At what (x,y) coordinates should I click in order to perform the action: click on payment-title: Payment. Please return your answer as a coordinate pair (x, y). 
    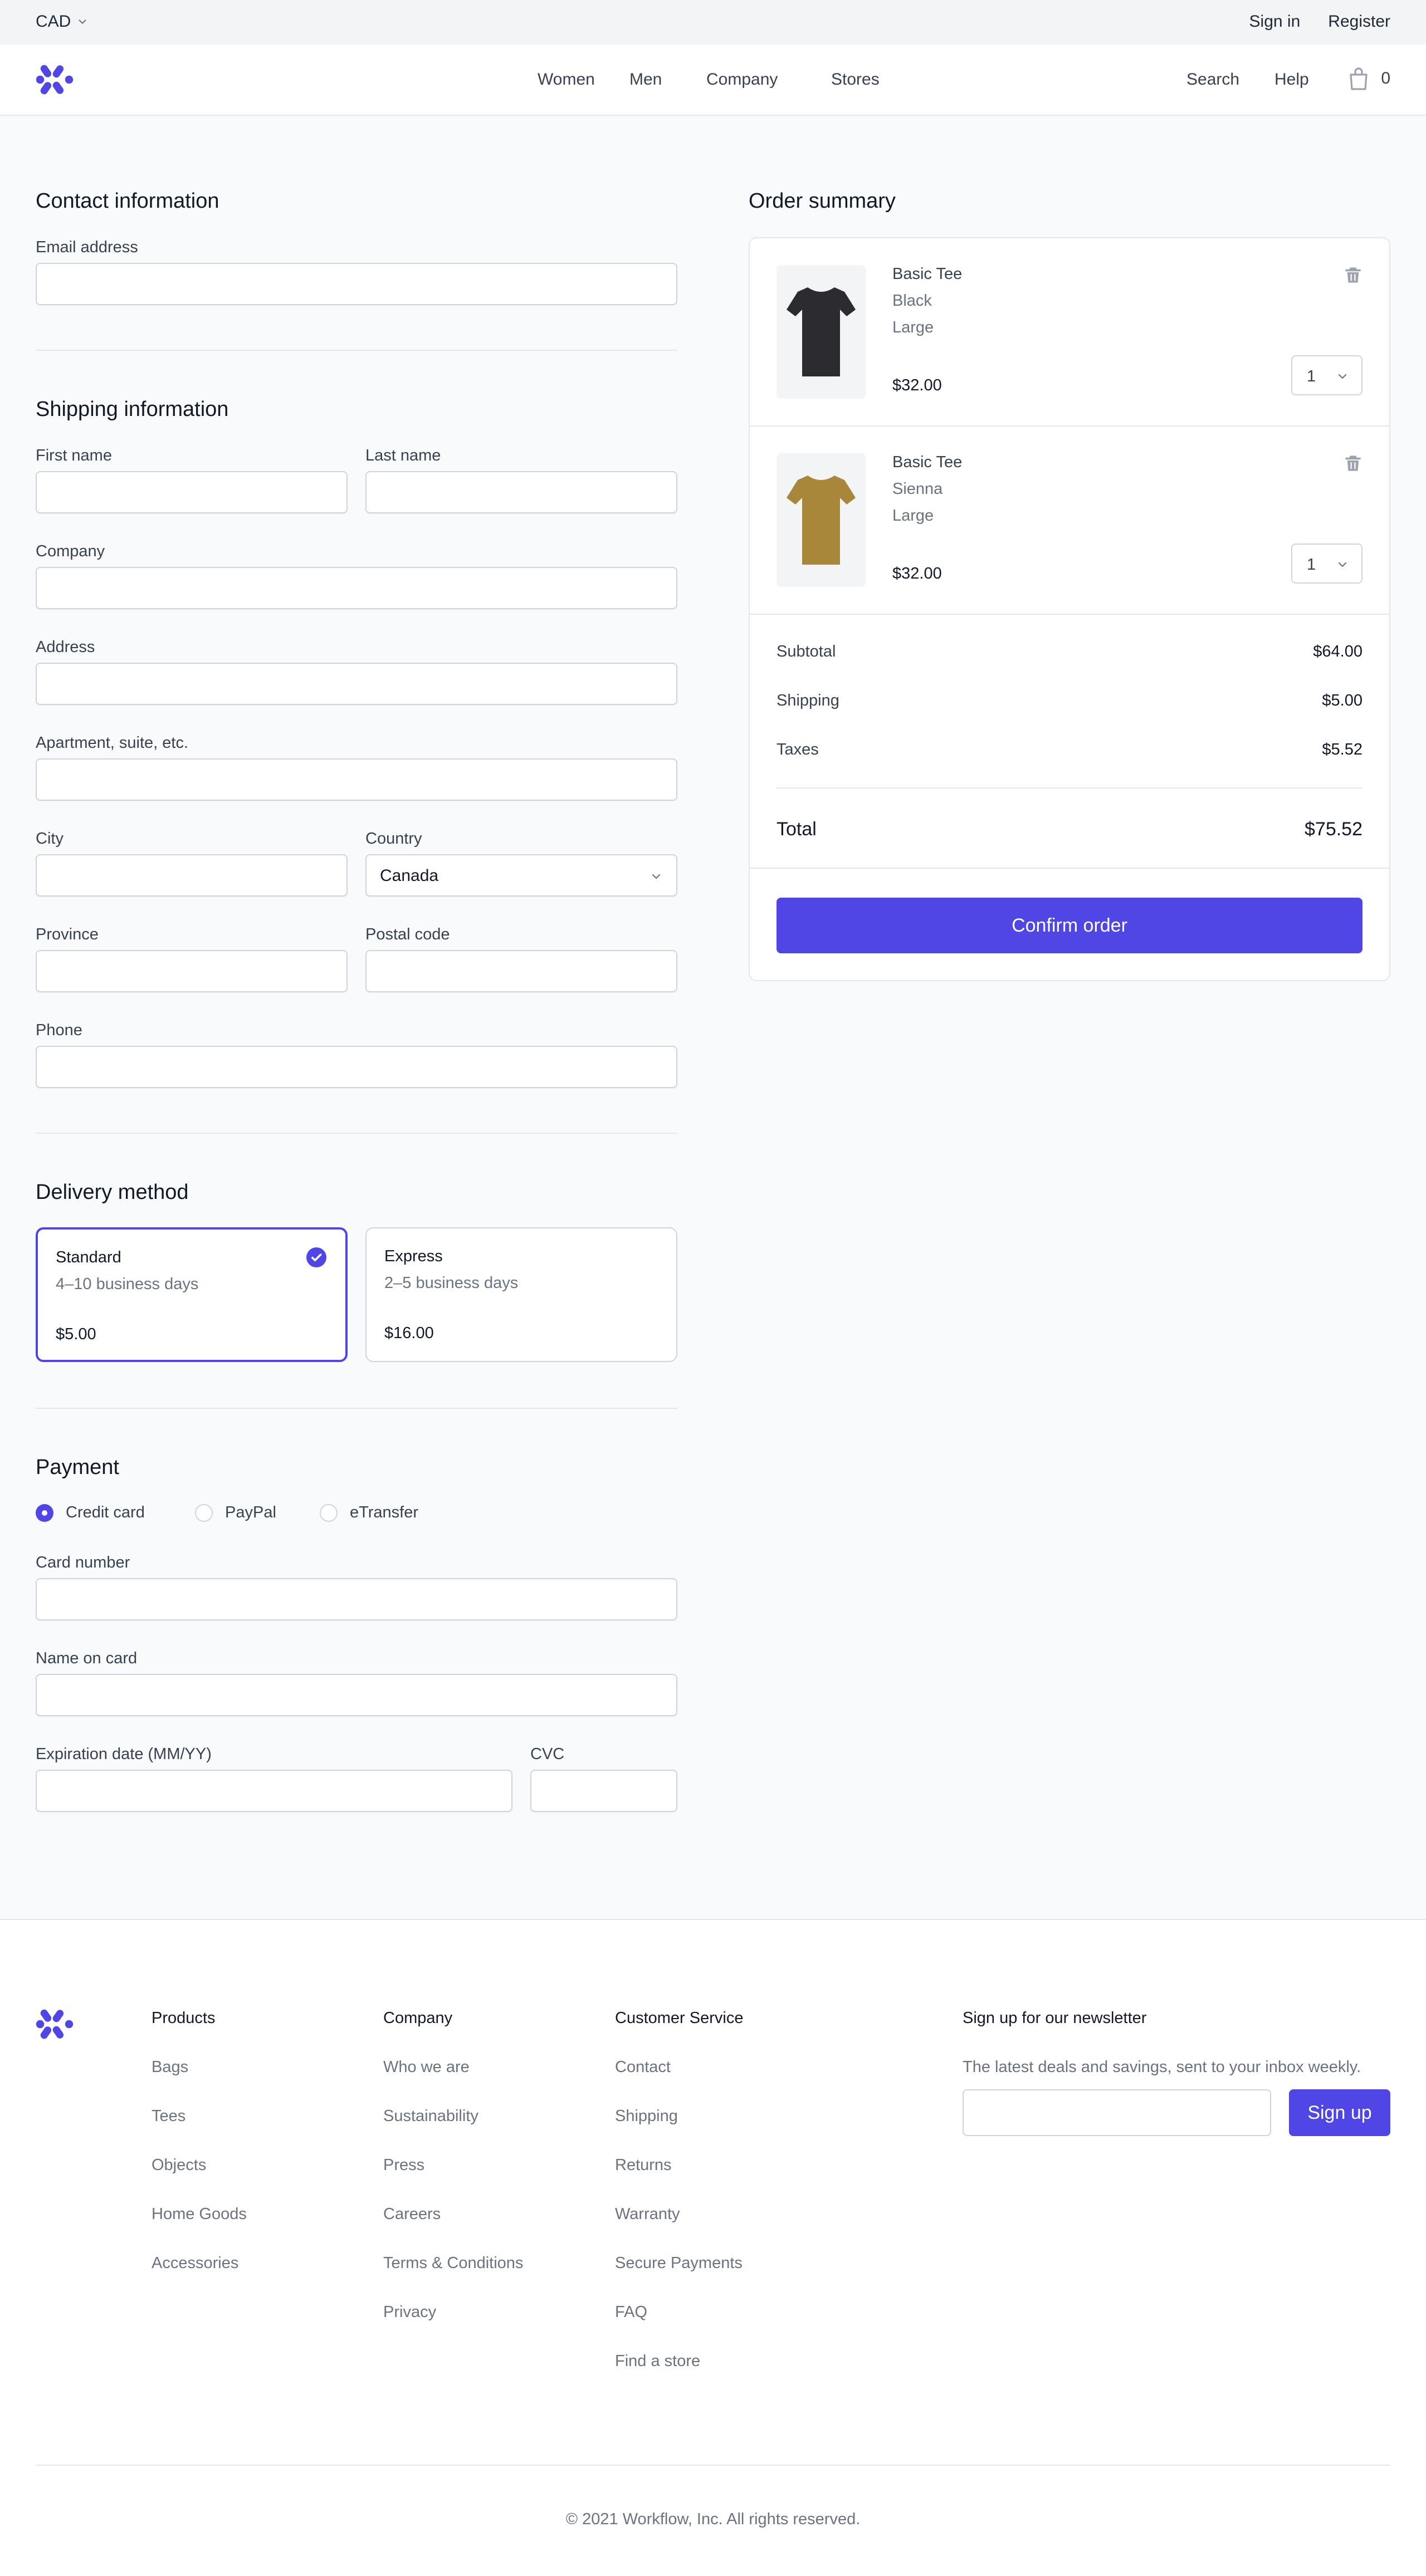
    Looking at the image, I should click on (77, 1467).